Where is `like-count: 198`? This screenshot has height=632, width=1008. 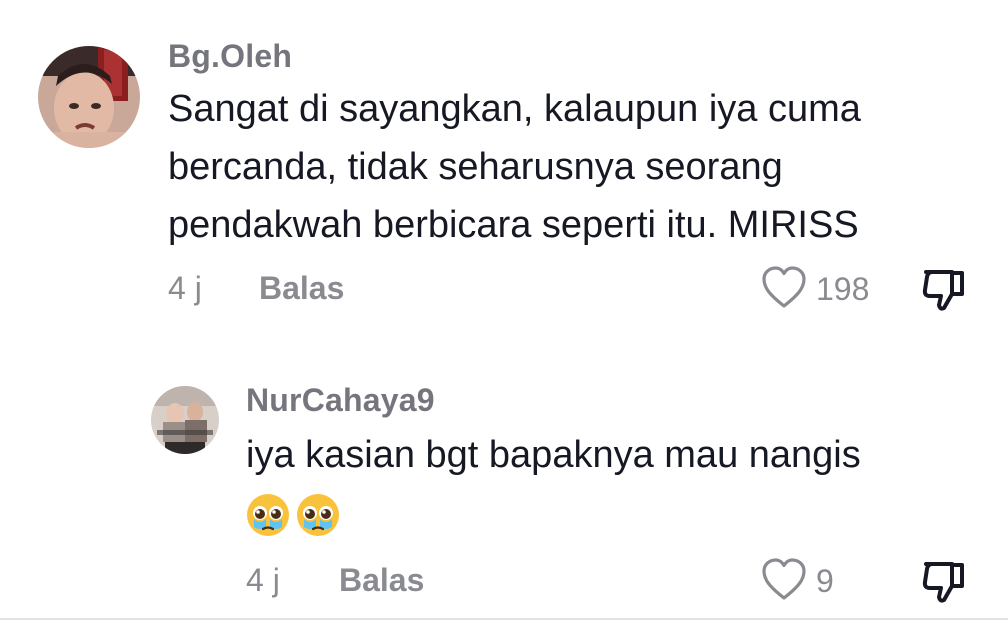
like-count: 198 is located at coordinates (843, 289).